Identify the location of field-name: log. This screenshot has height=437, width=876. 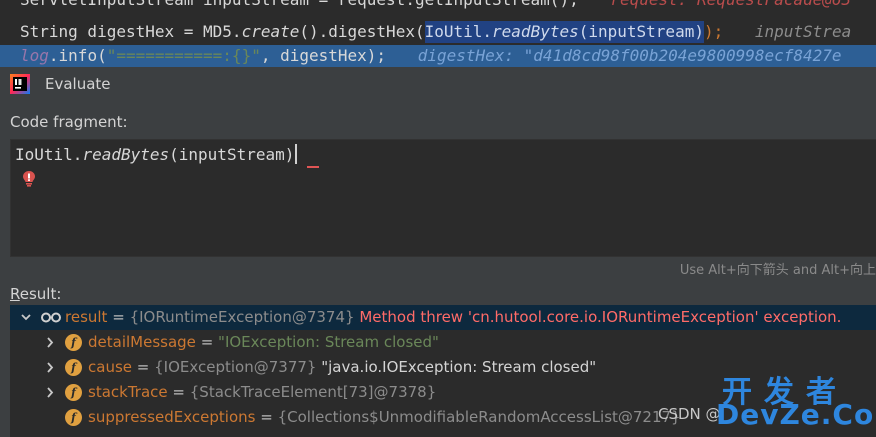
(34, 55).